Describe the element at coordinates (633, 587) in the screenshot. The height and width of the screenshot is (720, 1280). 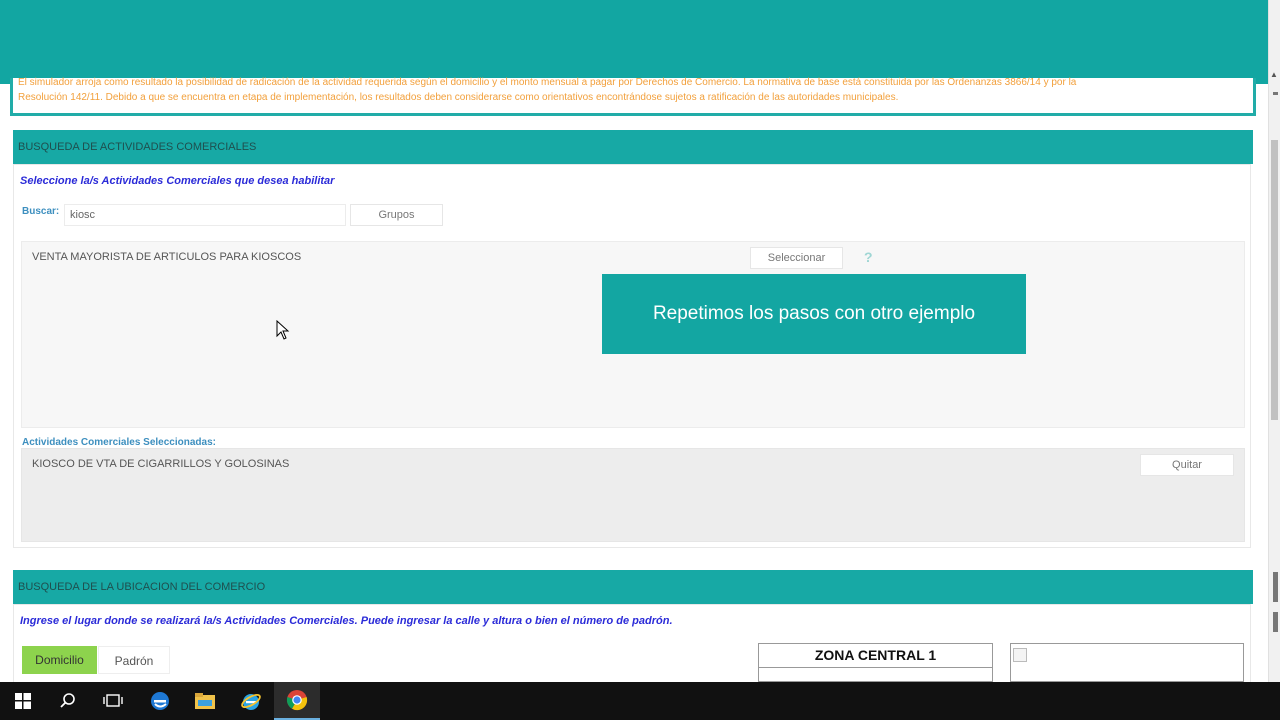
I see `ubicacion-section-header: BUSQUEDA DE LA UBICACION DEL COMERCIO` at that location.